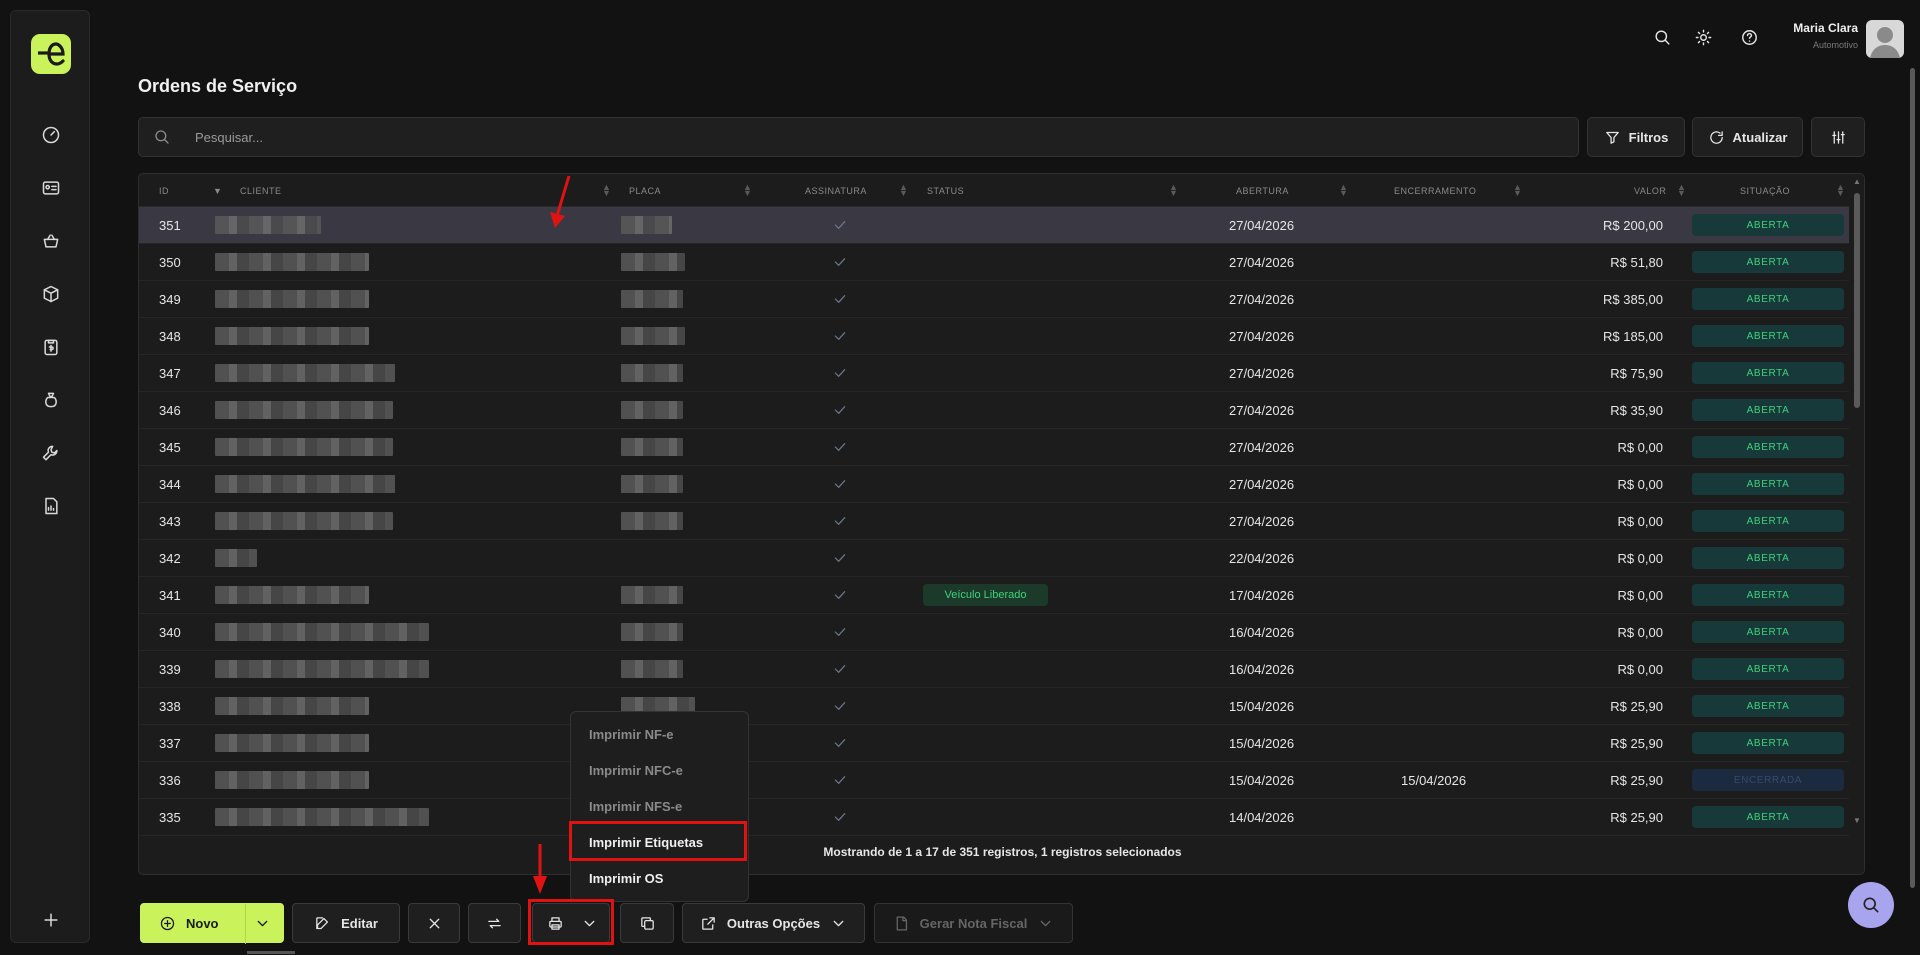 This screenshot has height=955, width=1920. What do you see at coordinates (51, 54) in the screenshot?
I see `app-logo` at bounding box center [51, 54].